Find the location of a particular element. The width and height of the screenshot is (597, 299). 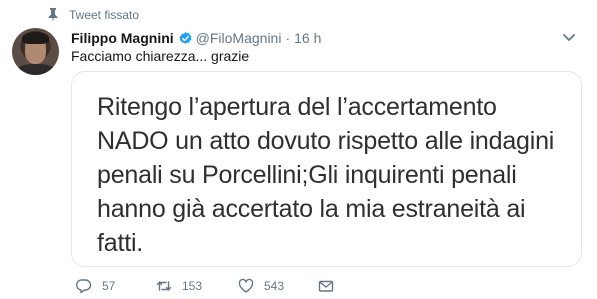

retweet-button: 153 is located at coordinates (197, 286).